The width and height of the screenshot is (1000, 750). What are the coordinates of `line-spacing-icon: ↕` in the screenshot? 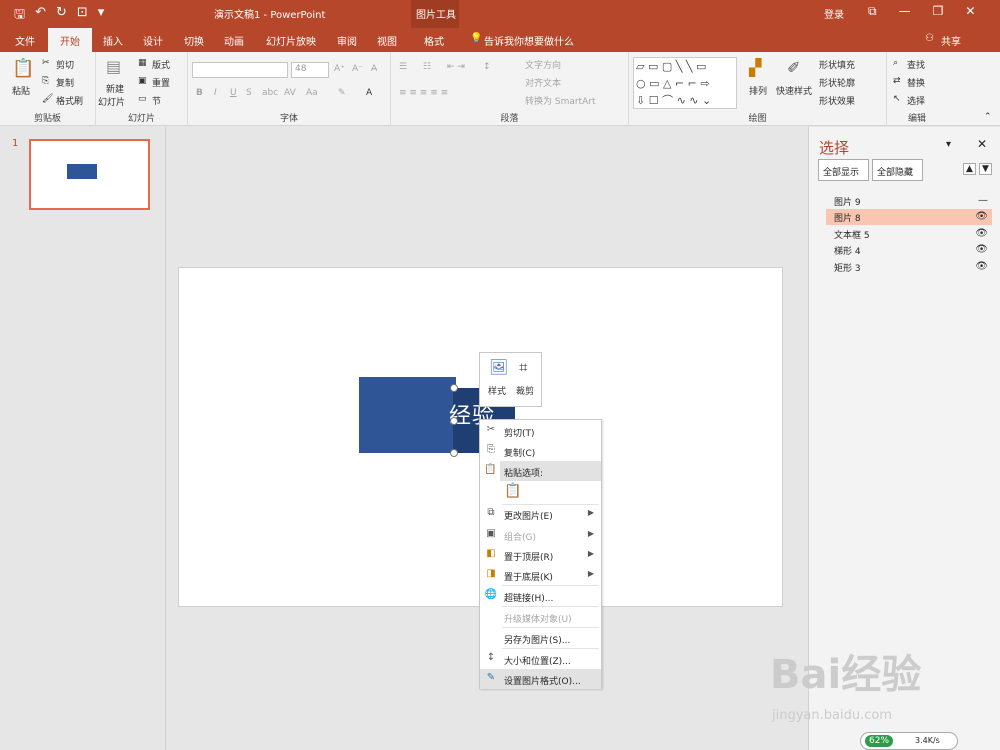 It's located at (487, 67).